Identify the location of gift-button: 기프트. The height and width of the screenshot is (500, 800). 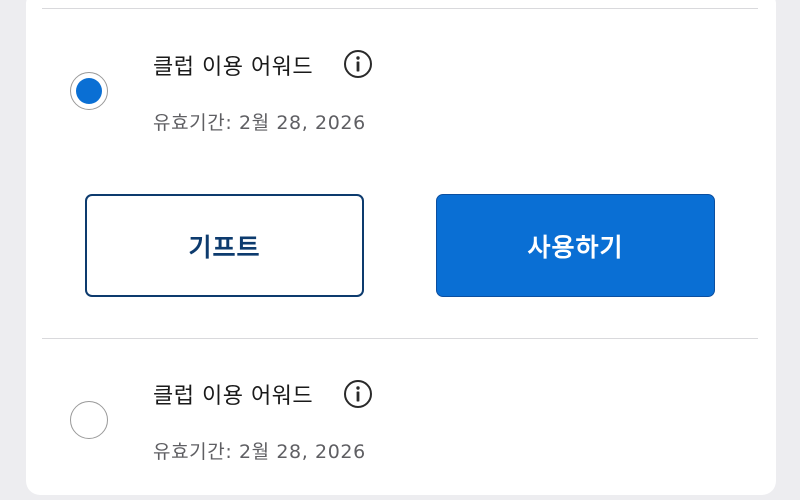
(224, 245).